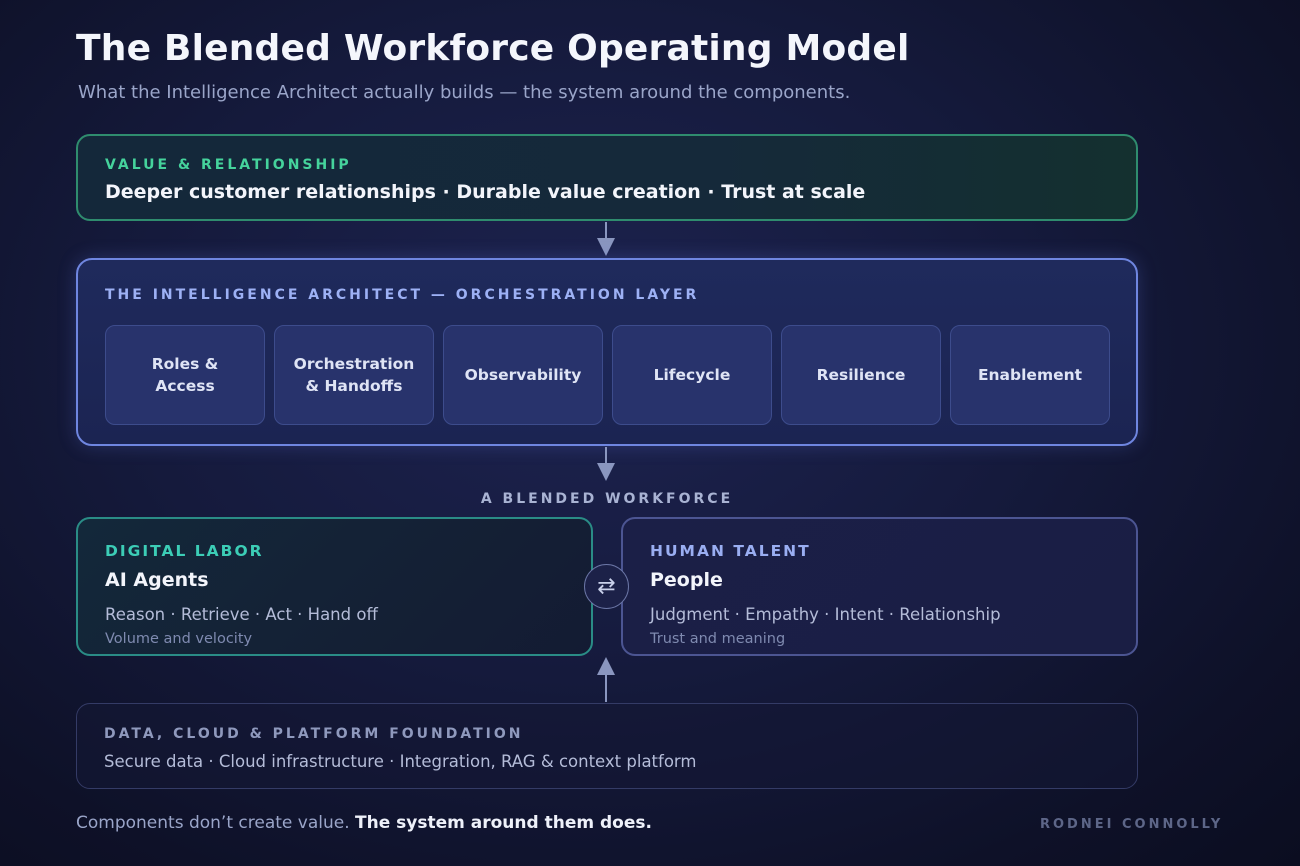 This screenshot has height=866, width=1300. Describe the element at coordinates (157, 580) in the screenshot. I see `digital-labor-name: AI Agents` at that location.